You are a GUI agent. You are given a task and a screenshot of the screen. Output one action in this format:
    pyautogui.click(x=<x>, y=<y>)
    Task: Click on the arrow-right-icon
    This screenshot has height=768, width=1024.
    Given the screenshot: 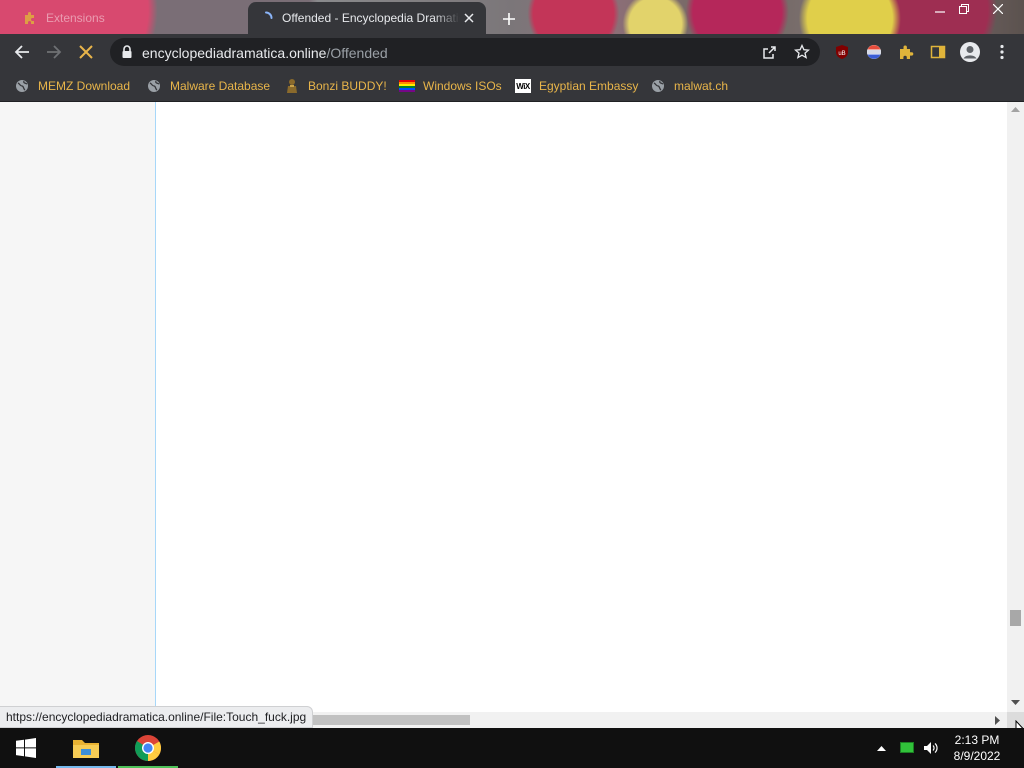 What is the action you would take?
    pyautogui.click(x=54, y=52)
    